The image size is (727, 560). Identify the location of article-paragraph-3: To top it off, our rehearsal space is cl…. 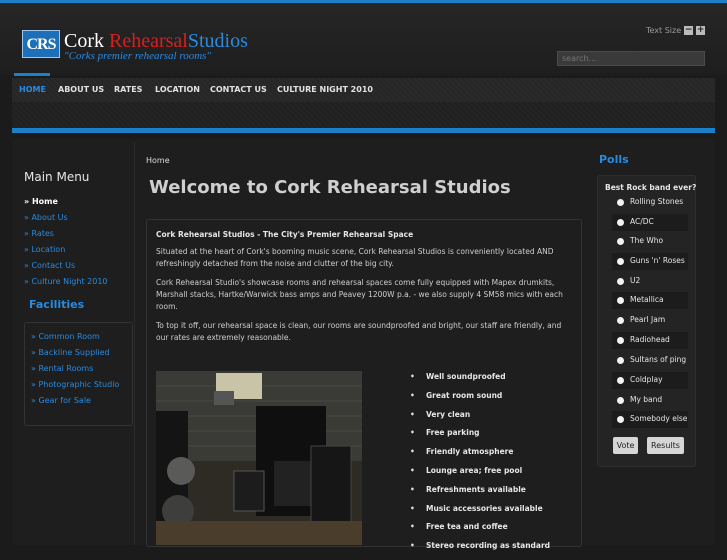
(359, 331).